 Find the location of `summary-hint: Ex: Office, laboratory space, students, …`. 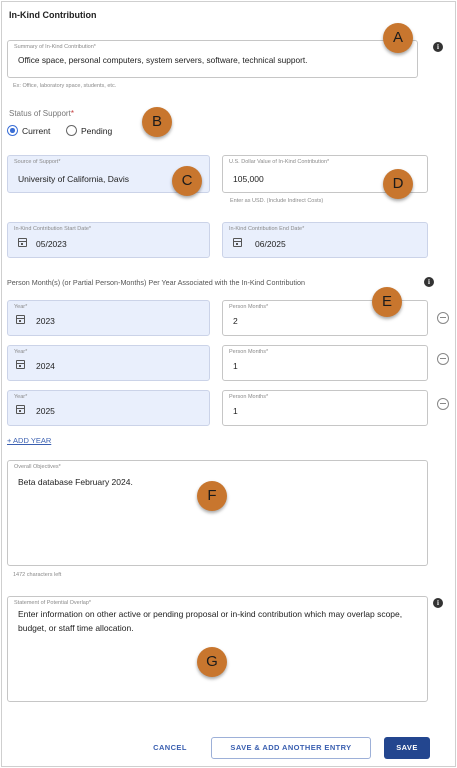

summary-hint: Ex: Office, laboratory space, students, … is located at coordinates (65, 86).